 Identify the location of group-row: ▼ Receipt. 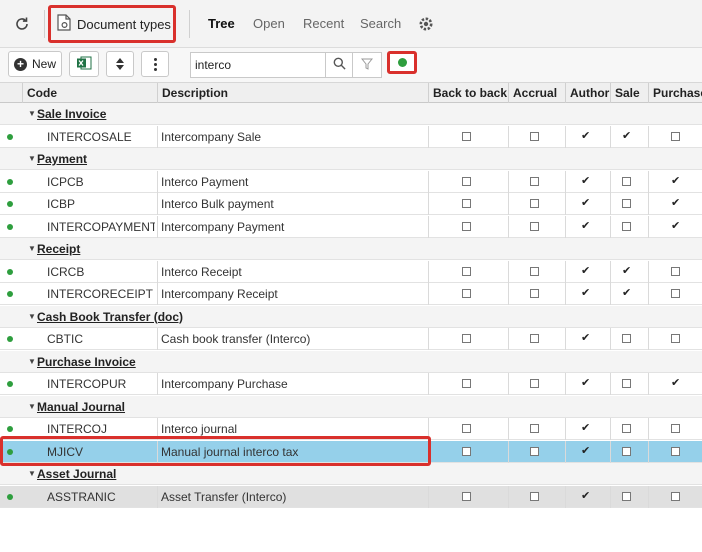
(351, 249).